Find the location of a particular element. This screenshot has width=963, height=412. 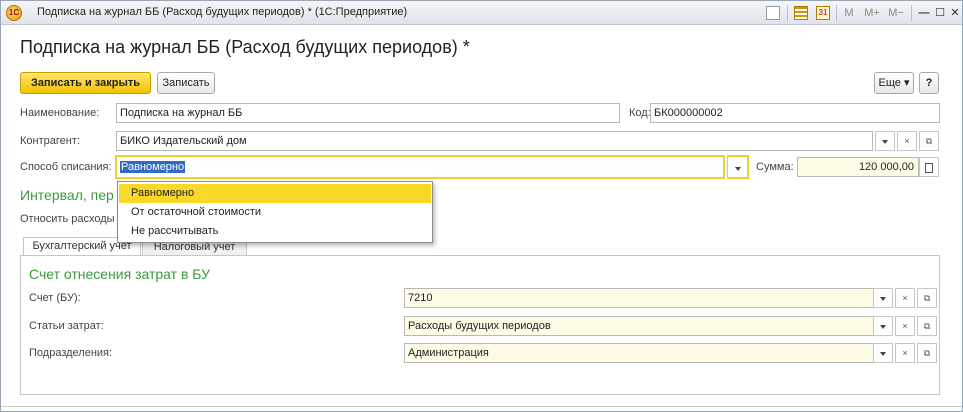

close-icon: ✕ is located at coordinates (955, 13).